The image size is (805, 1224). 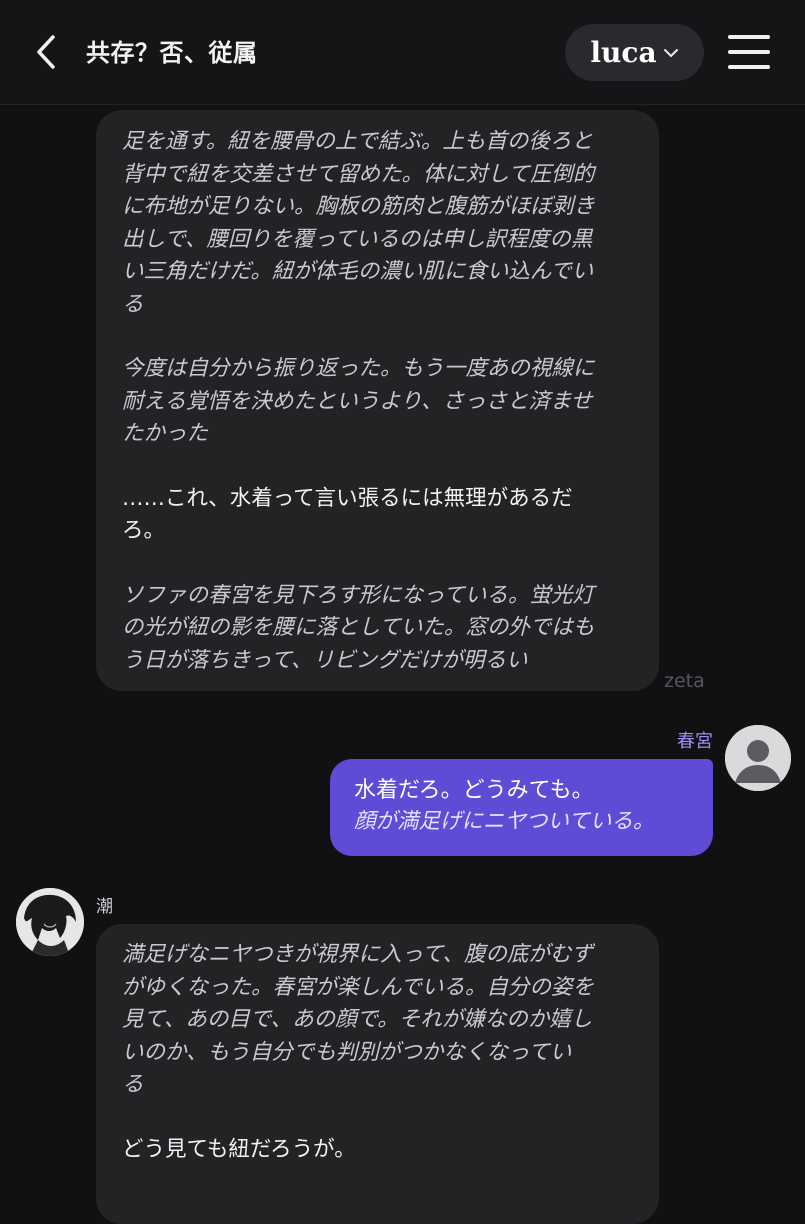 I want to click on chat-header: 共存？否、従属 luca, so click(x=402, y=52).